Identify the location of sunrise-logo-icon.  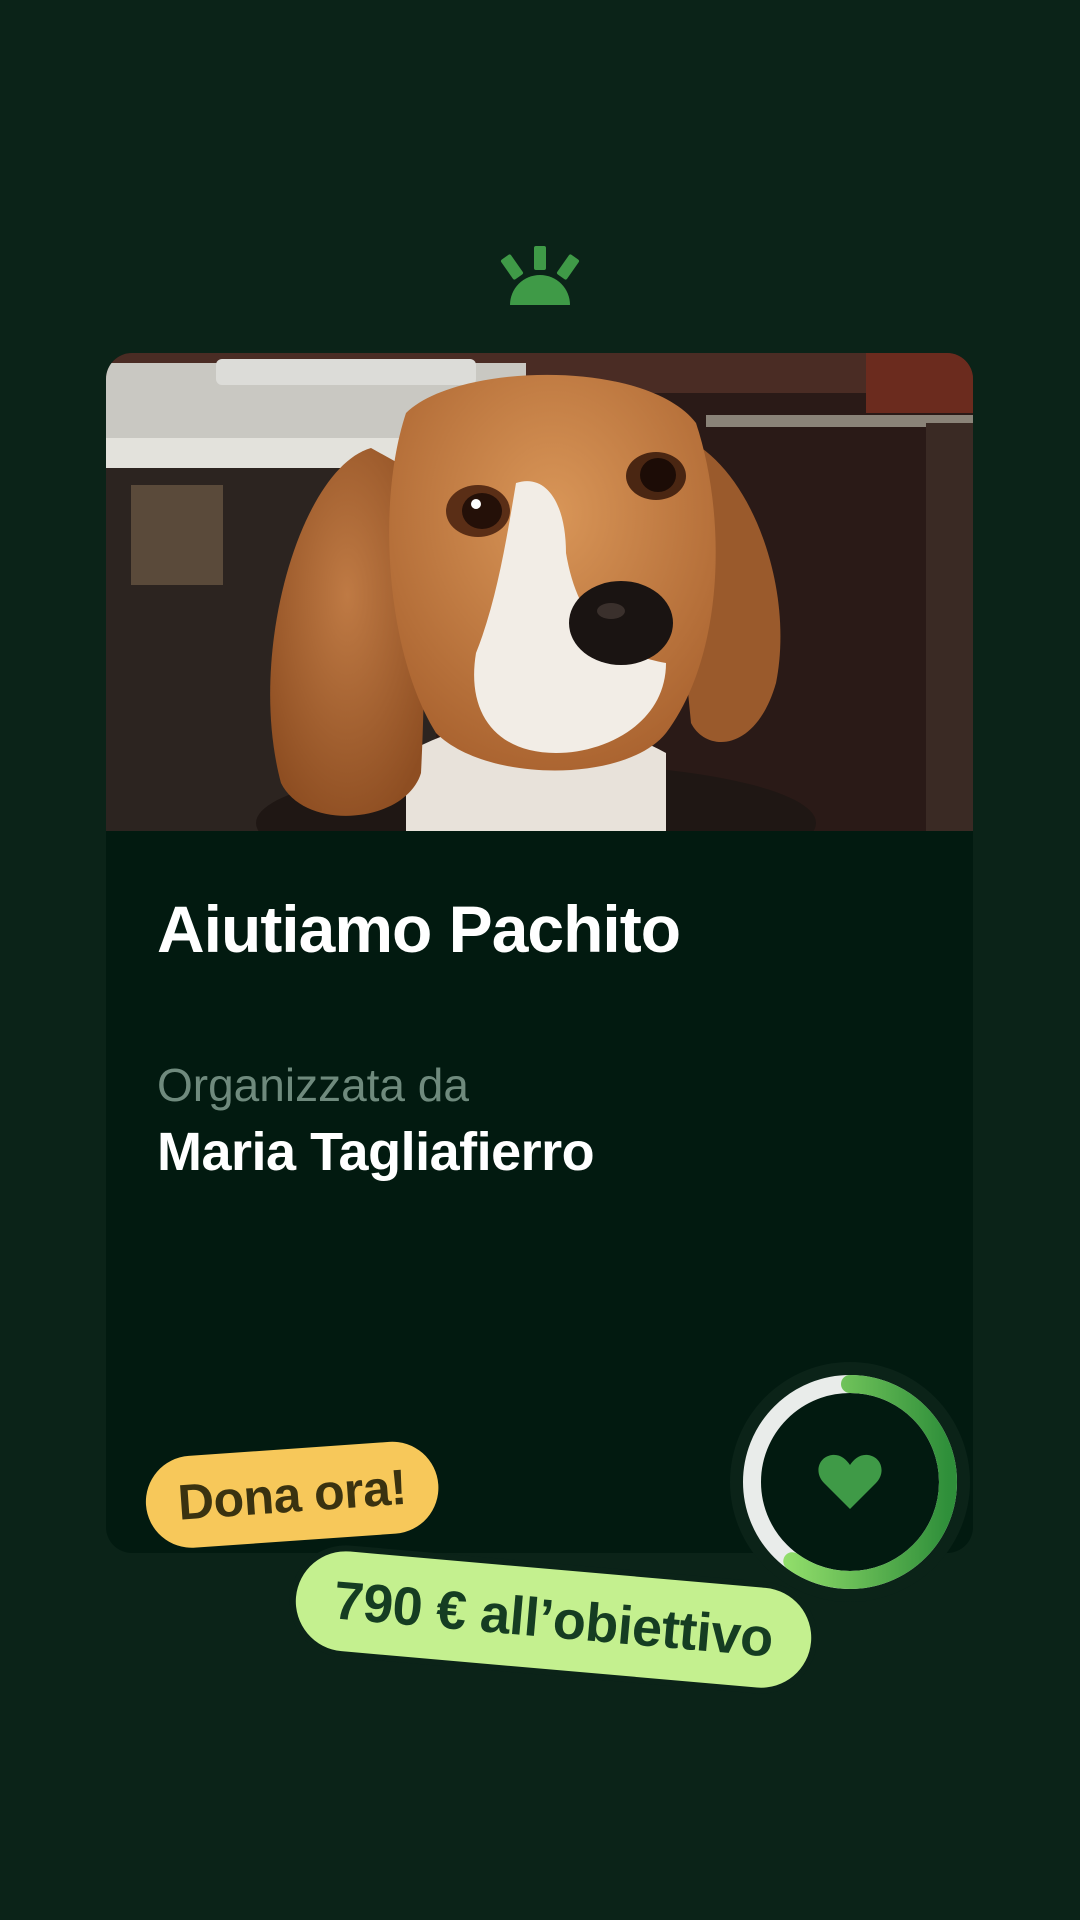
(540, 275).